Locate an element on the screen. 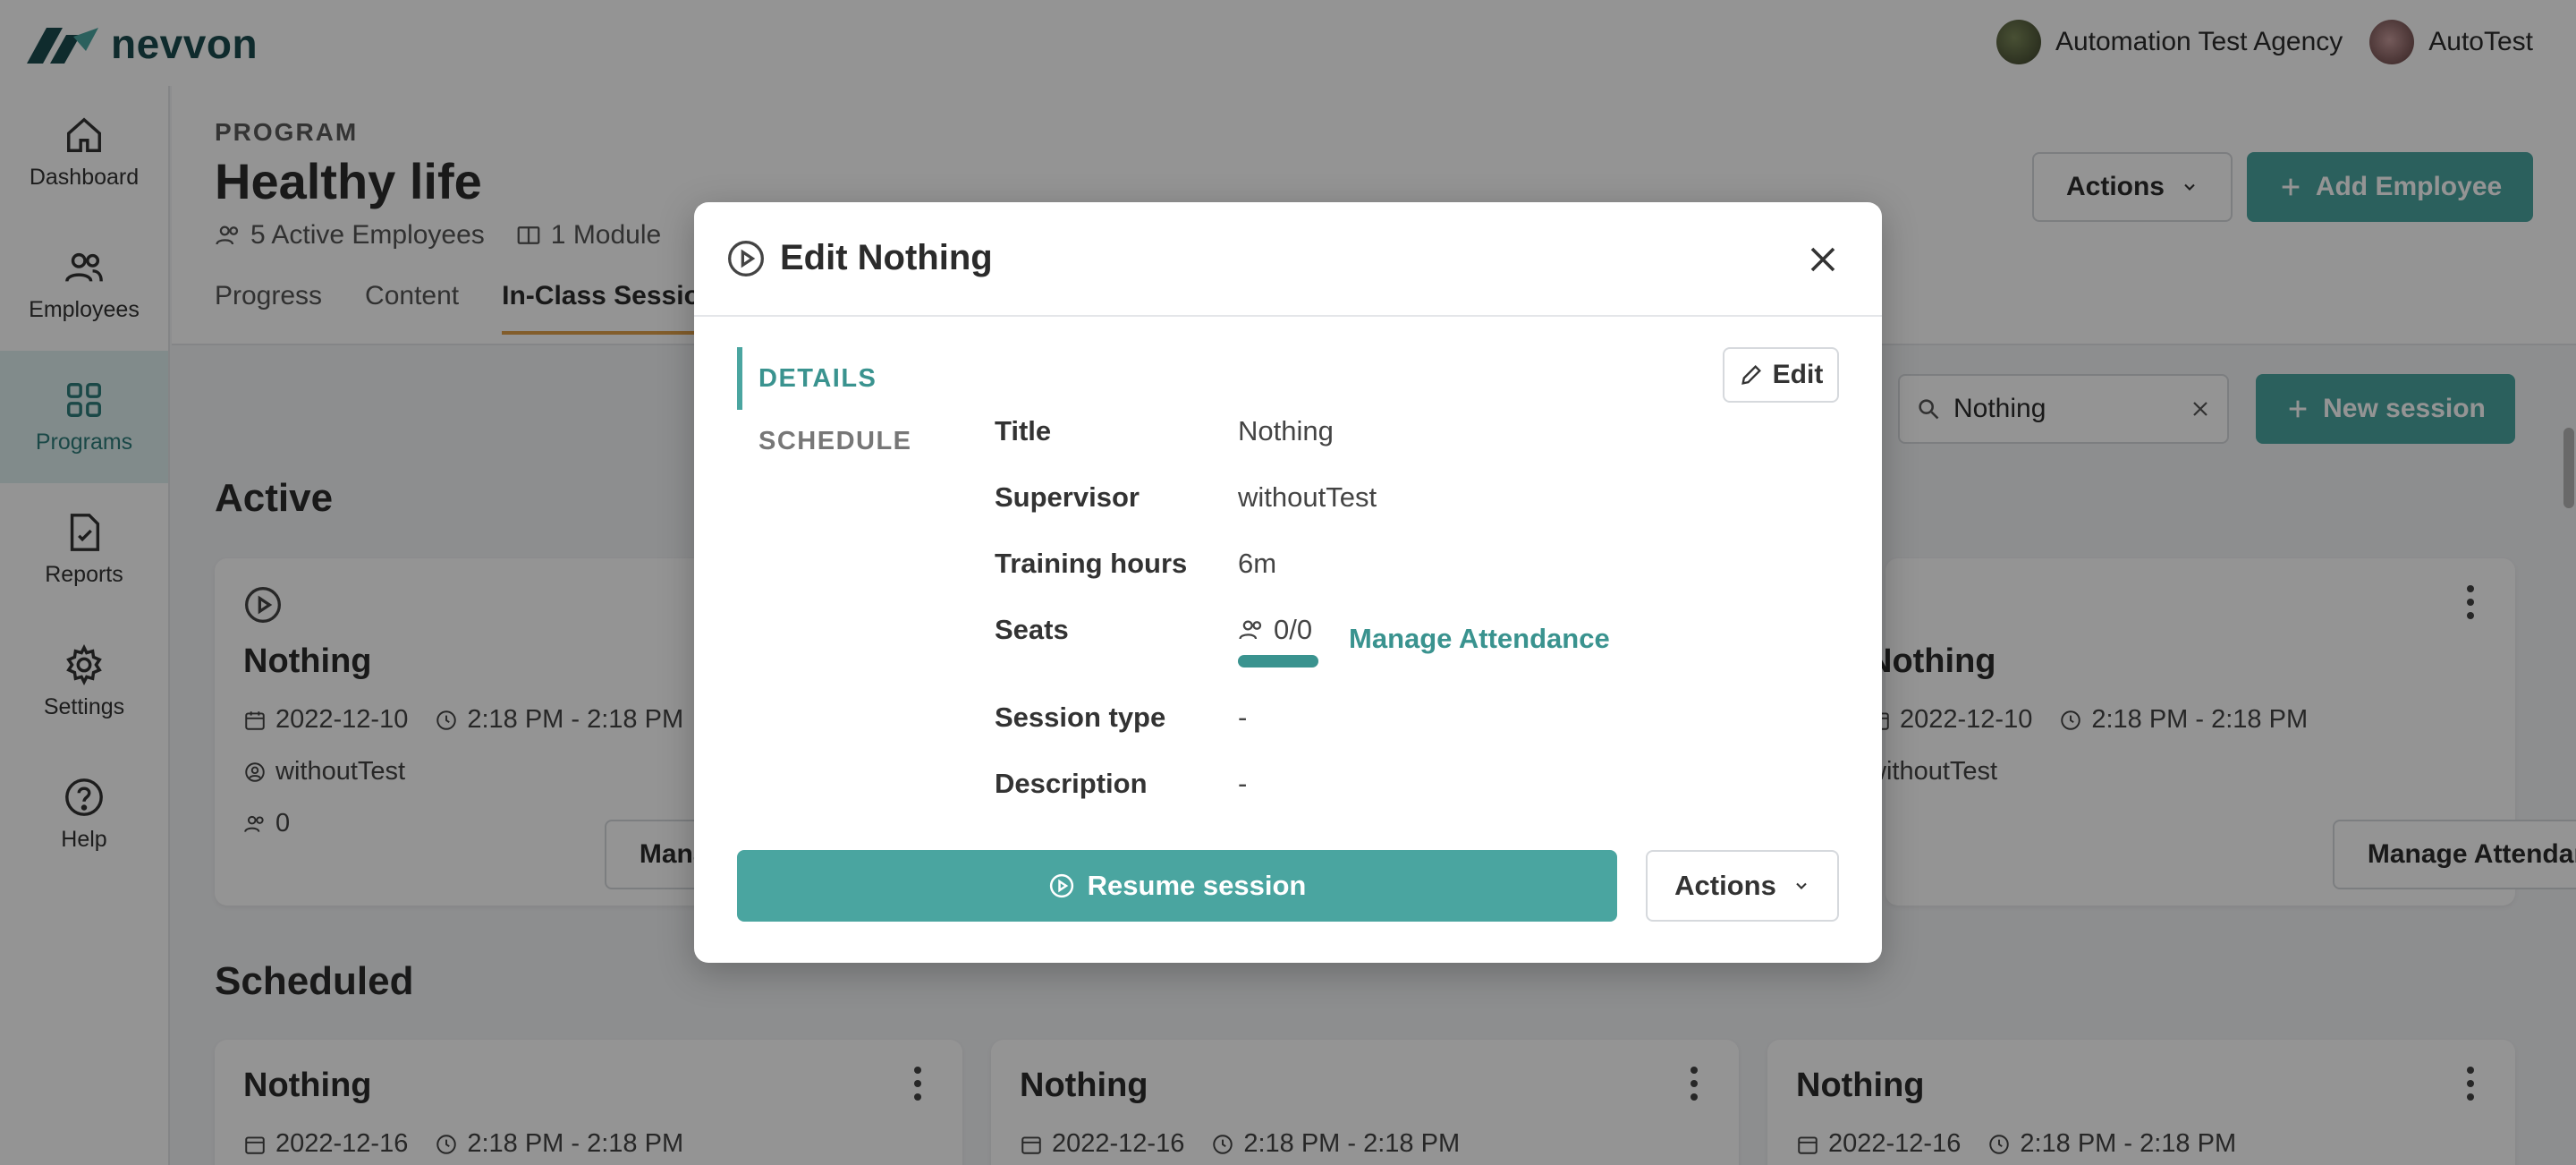 The image size is (2576, 1165). detail-row-supervisor: Supervisor withoutTest is located at coordinates (1186, 497).